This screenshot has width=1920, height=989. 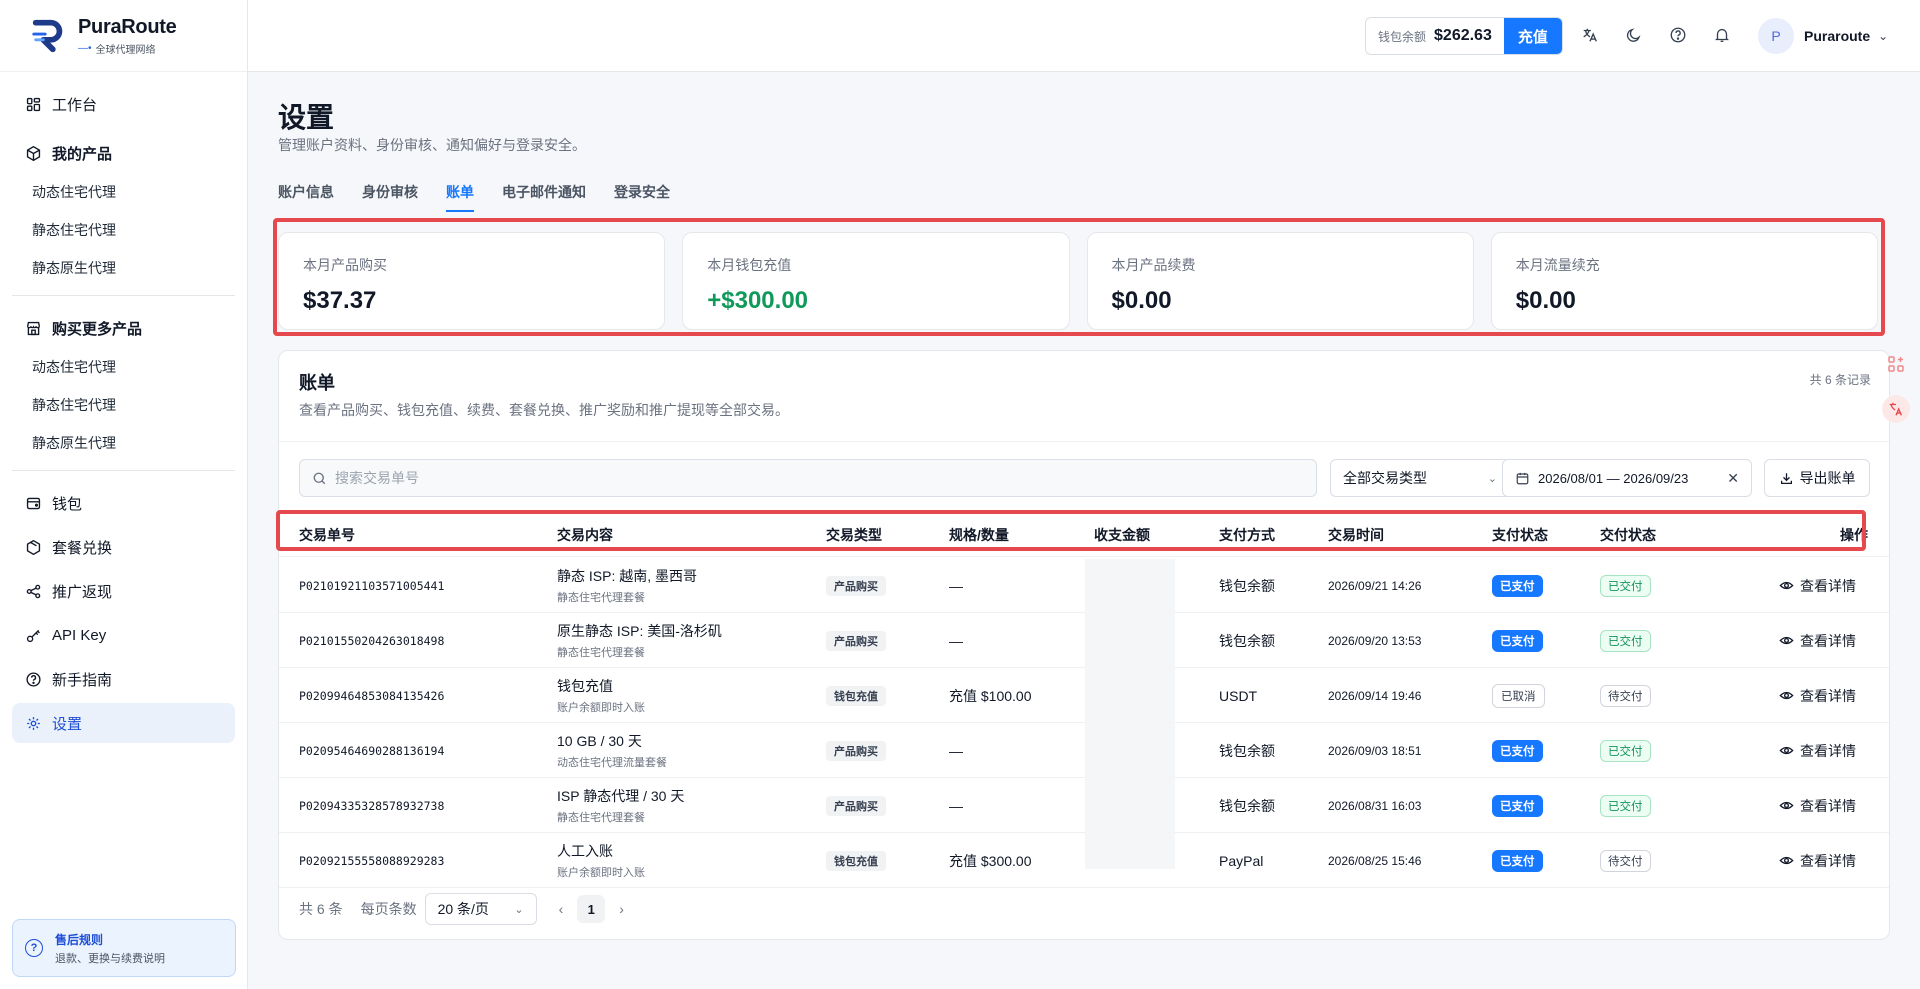 I want to click on translate-icon, so click(x=1590, y=35).